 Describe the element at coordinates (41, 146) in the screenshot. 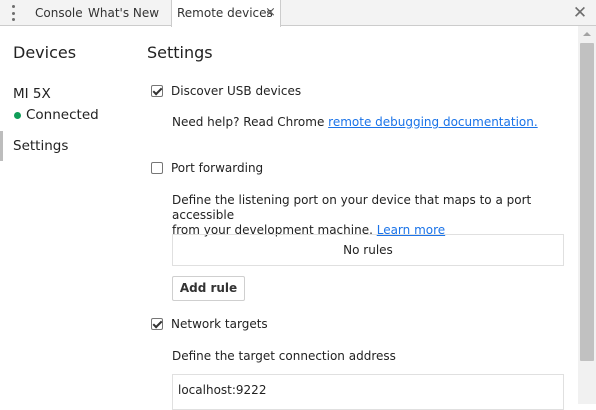

I see `sidebar-item-settings-label: Settings` at that location.